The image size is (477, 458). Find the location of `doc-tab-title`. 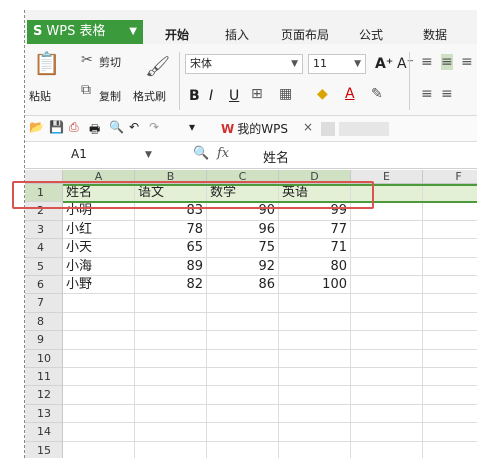

doc-tab-title is located at coordinates (364, 129).